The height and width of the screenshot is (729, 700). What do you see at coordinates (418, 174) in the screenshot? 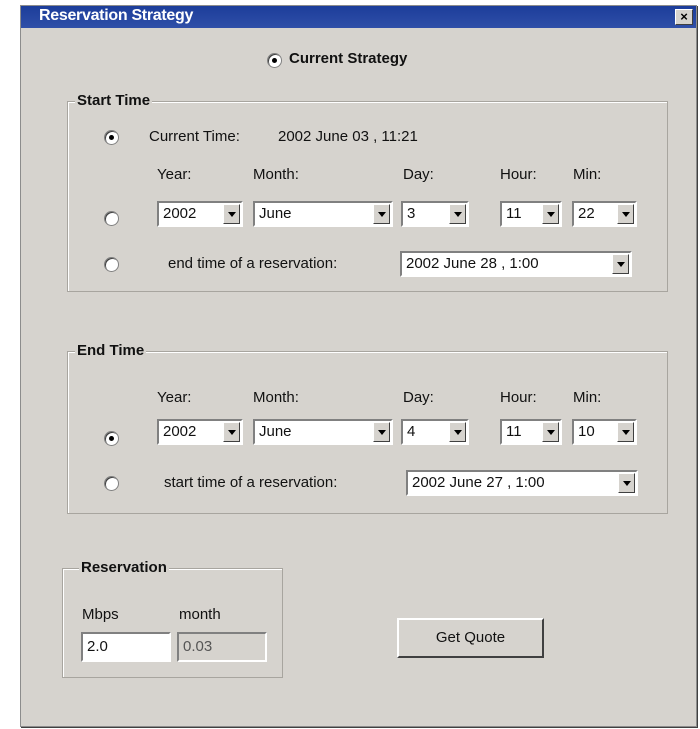
I see `start-day-header: Day:` at bounding box center [418, 174].